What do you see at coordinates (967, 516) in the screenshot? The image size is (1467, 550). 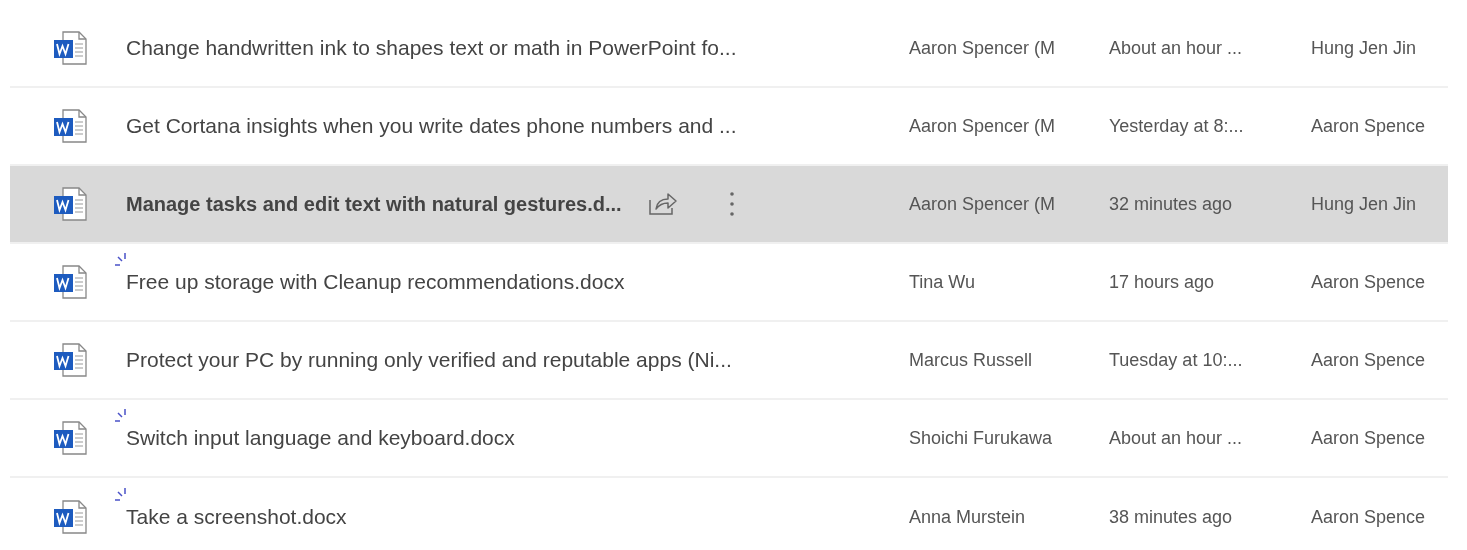 I see `table-cell: Anna Murstein` at bounding box center [967, 516].